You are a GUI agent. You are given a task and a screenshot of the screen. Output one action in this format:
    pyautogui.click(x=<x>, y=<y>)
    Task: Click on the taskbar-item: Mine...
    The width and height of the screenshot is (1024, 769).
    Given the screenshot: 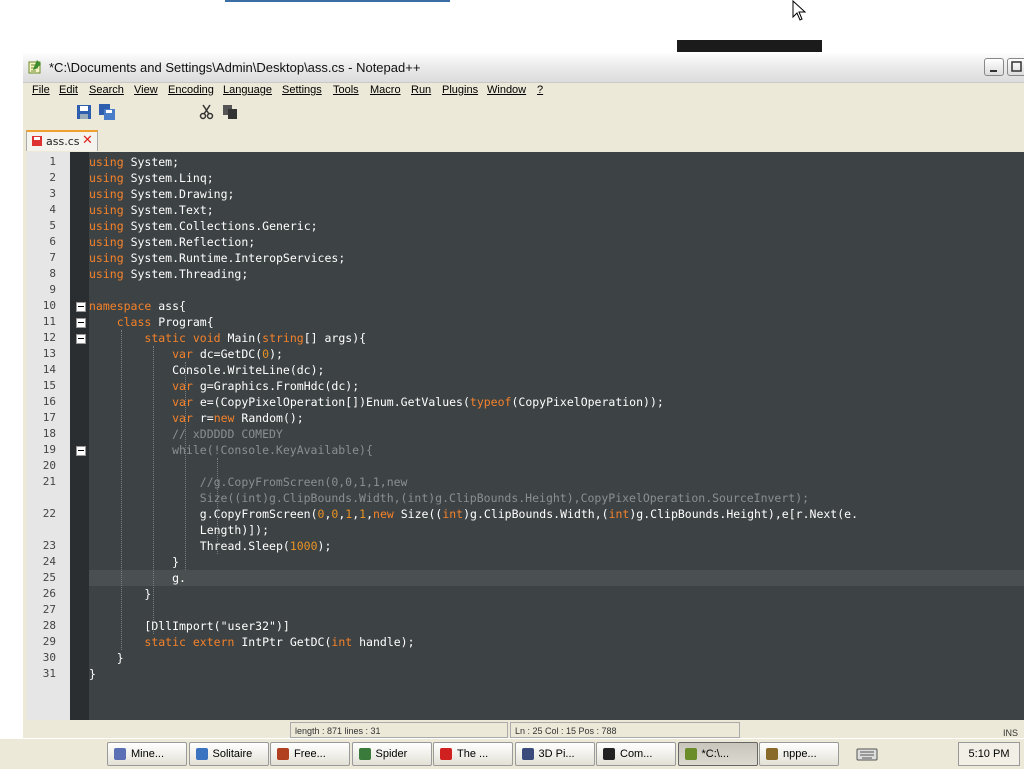 What is the action you would take?
    pyautogui.click(x=147, y=754)
    